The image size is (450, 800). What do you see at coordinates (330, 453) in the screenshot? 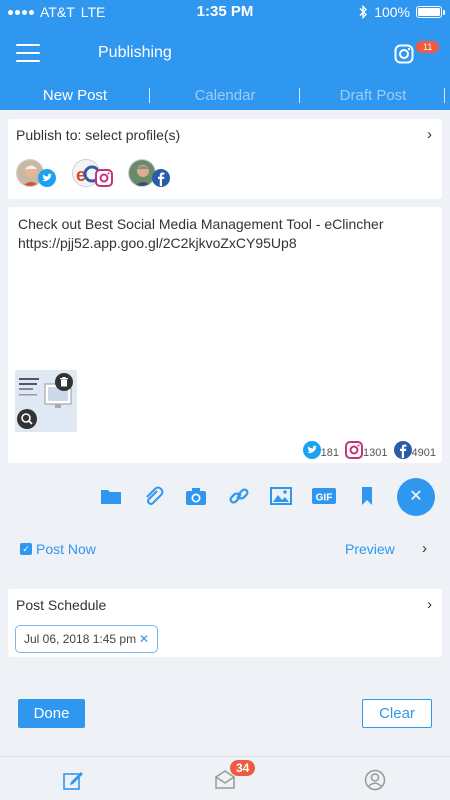
I see `twitter-count-value: 181` at bounding box center [330, 453].